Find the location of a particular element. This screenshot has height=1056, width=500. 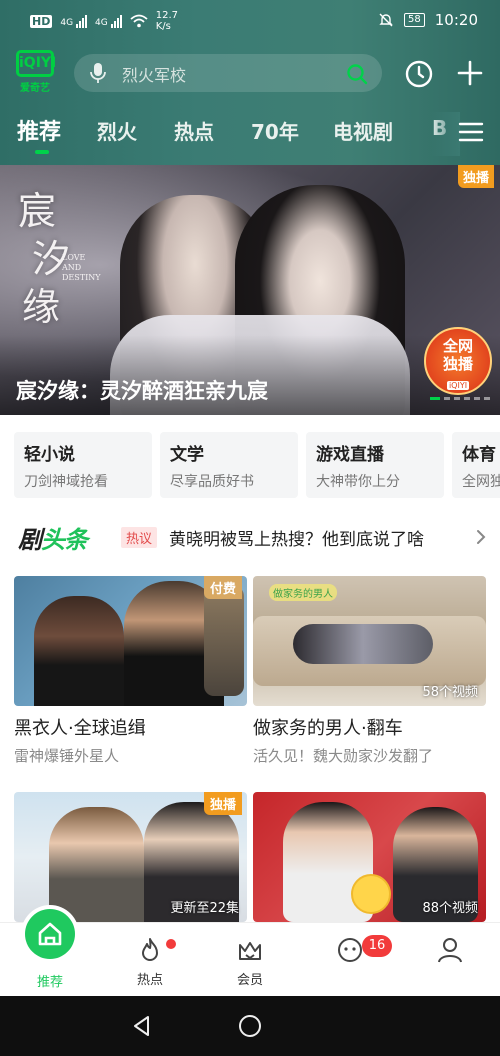

user-icon is located at coordinates (450, 950).